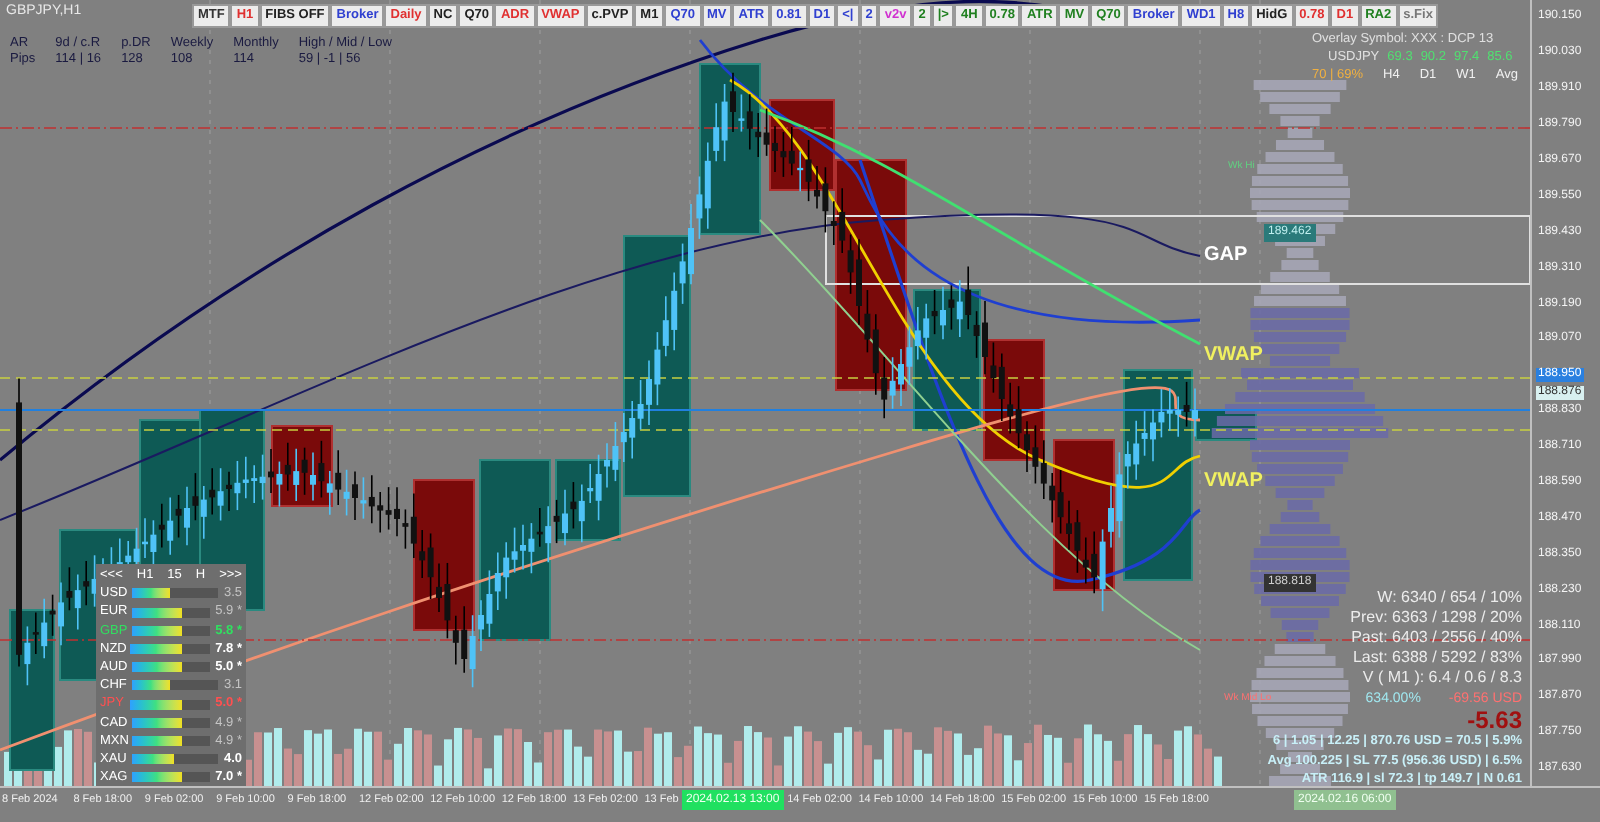  I want to click on volume-stat: W: 6340 / 654 / 10%, so click(1449, 598).